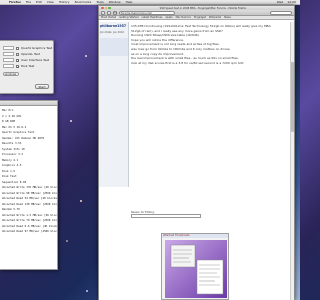 This screenshot has height=300, width=320. What do you see at coordinates (28, 2) in the screenshot?
I see `menu-item: File` at bounding box center [28, 2].